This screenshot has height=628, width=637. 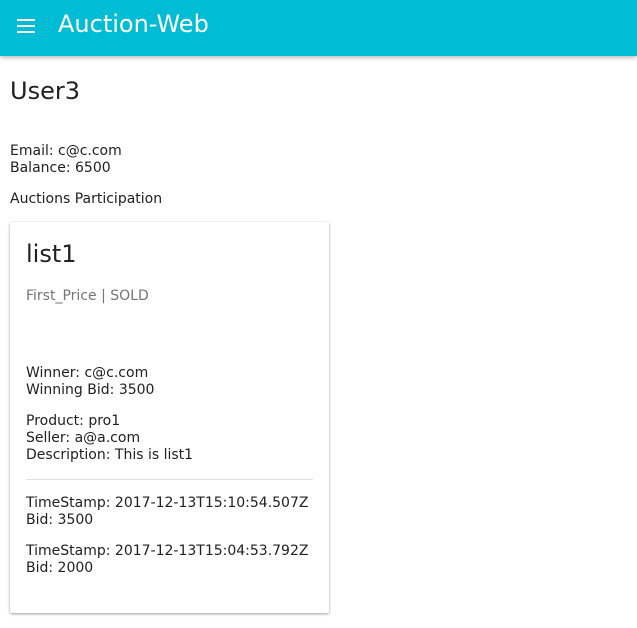 What do you see at coordinates (60, 568) in the screenshot?
I see `bid-amount: Bid: 2000` at bounding box center [60, 568].